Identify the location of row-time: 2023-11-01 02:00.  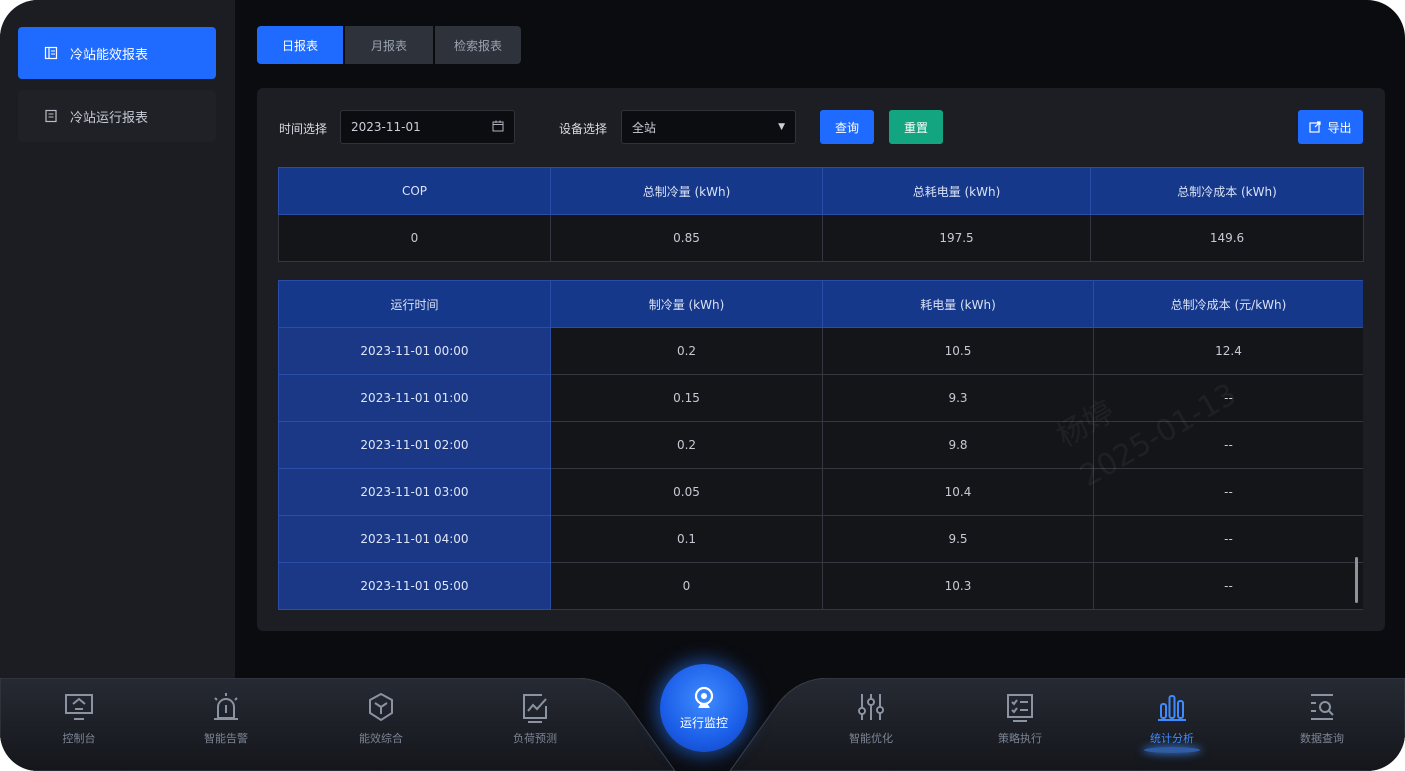
(414, 445).